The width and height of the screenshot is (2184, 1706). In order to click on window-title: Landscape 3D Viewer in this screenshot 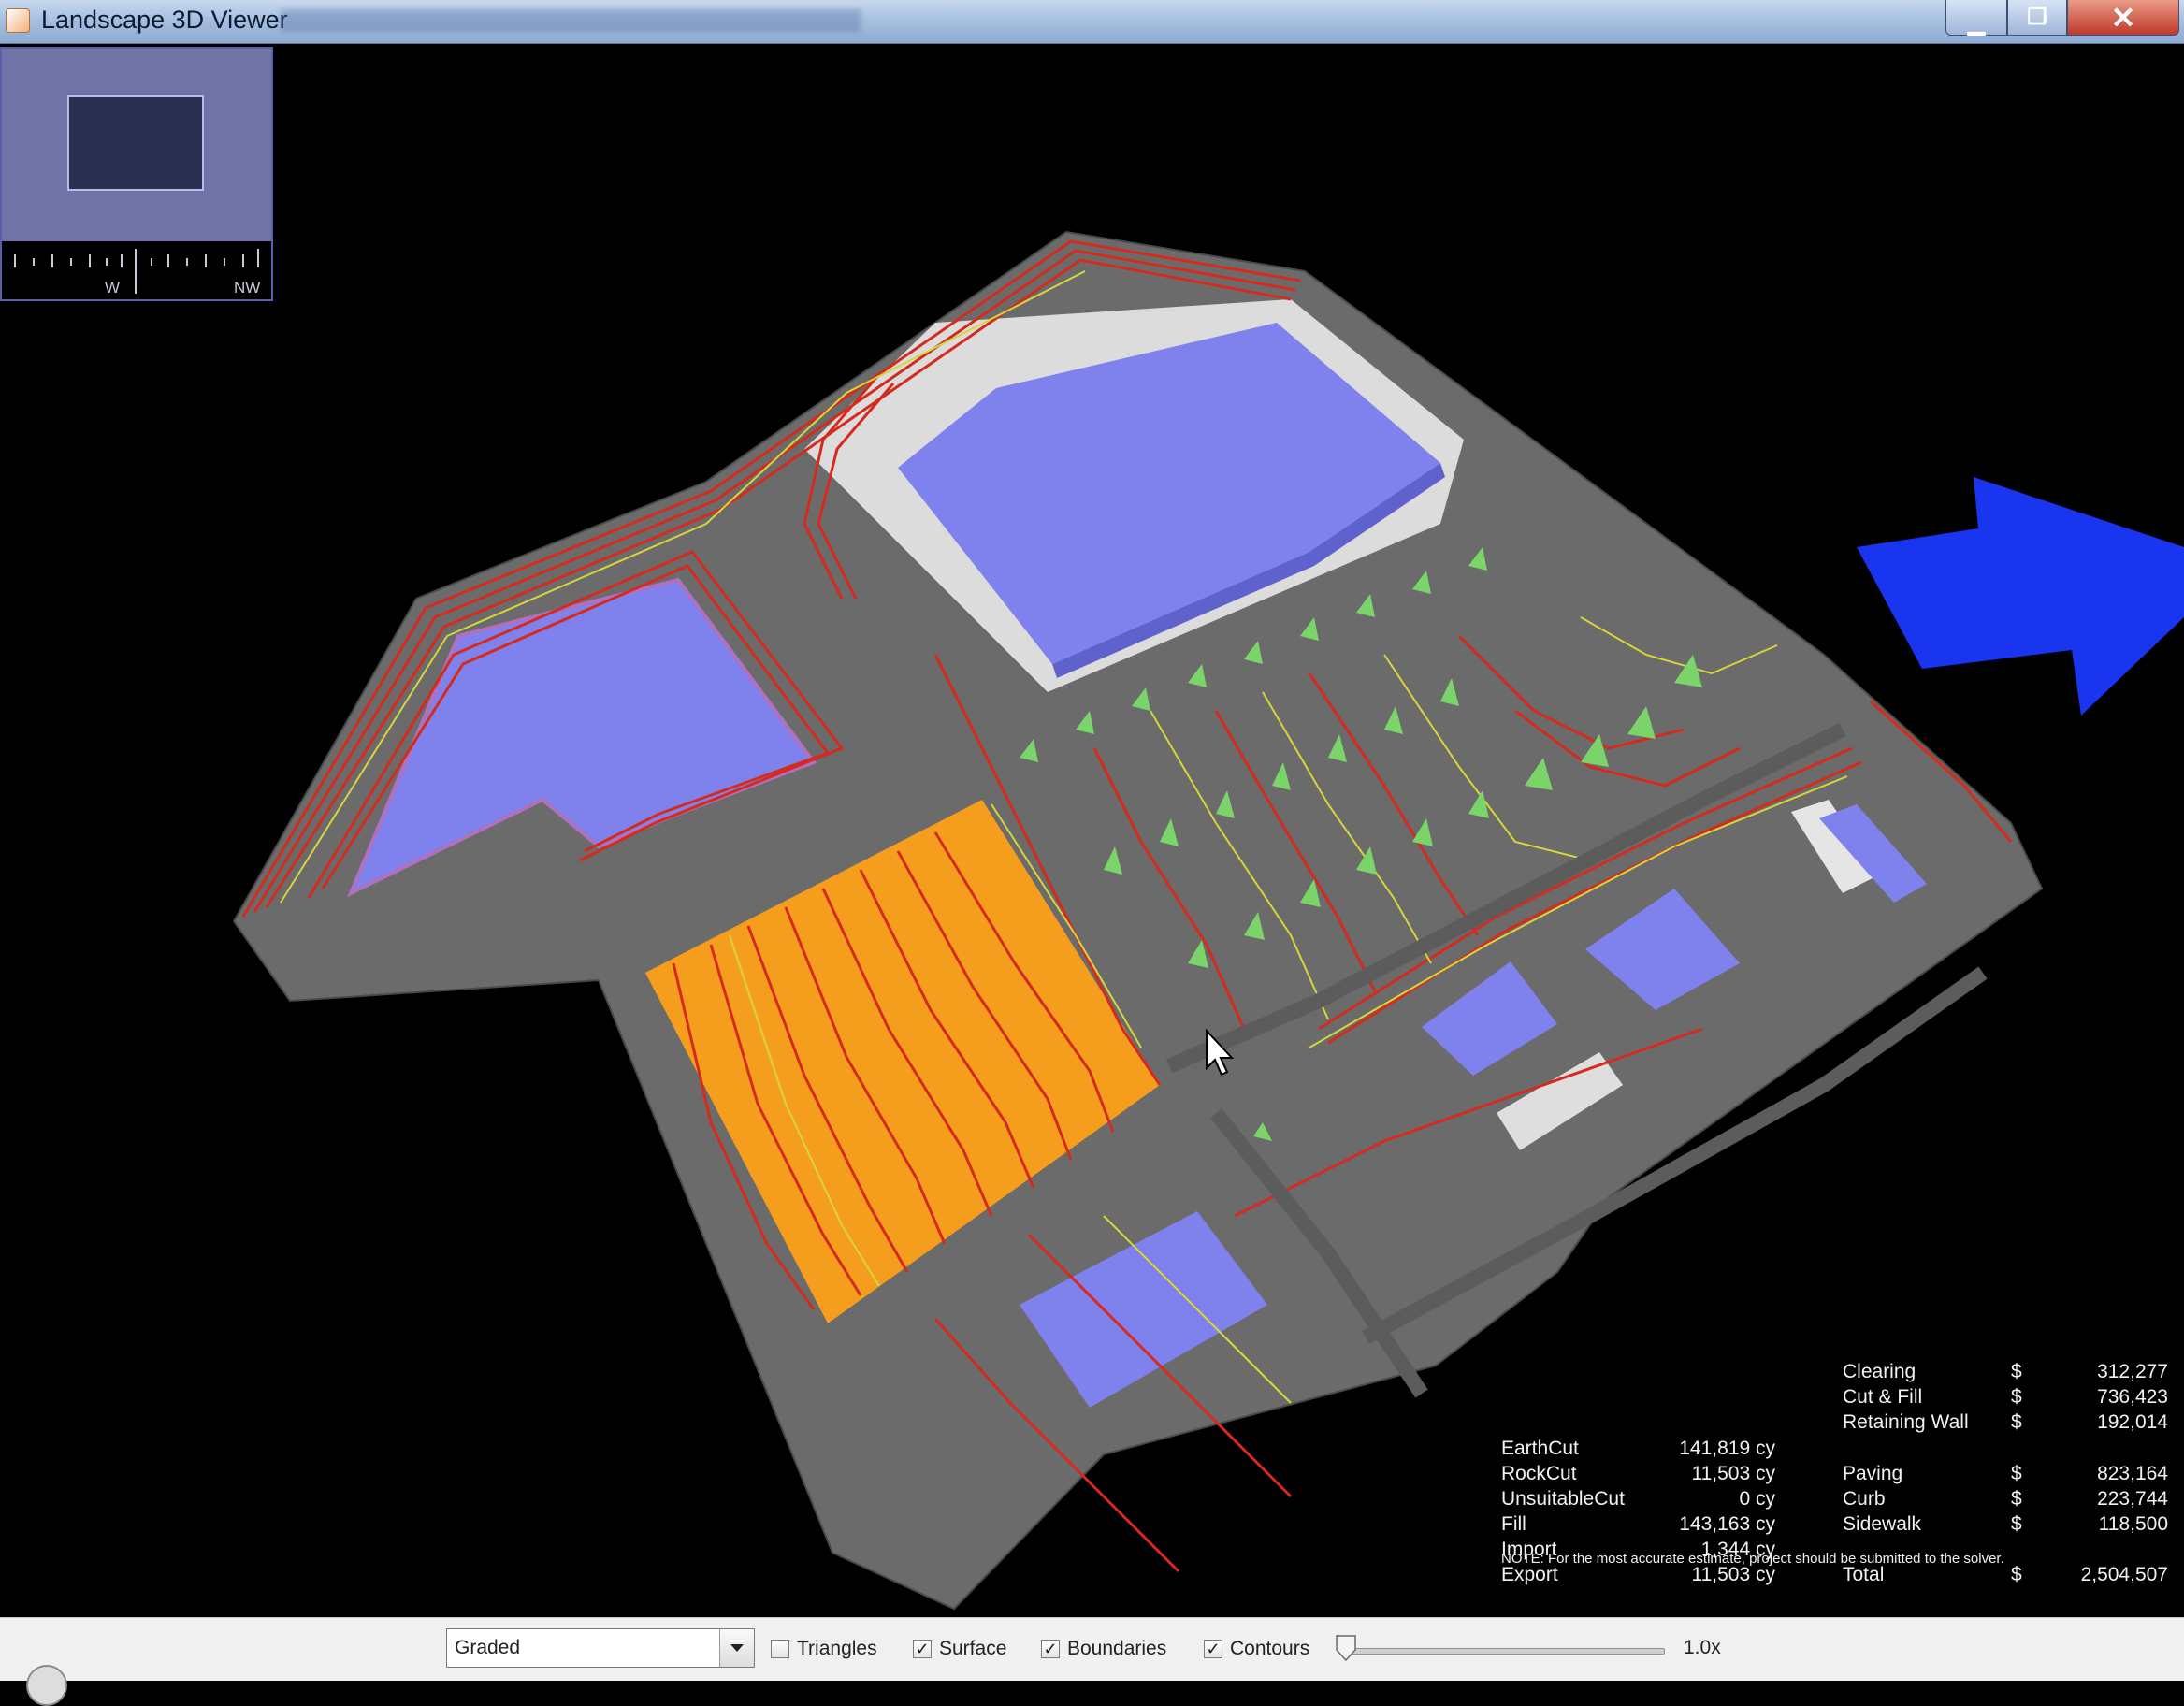, I will do `click(164, 20)`.